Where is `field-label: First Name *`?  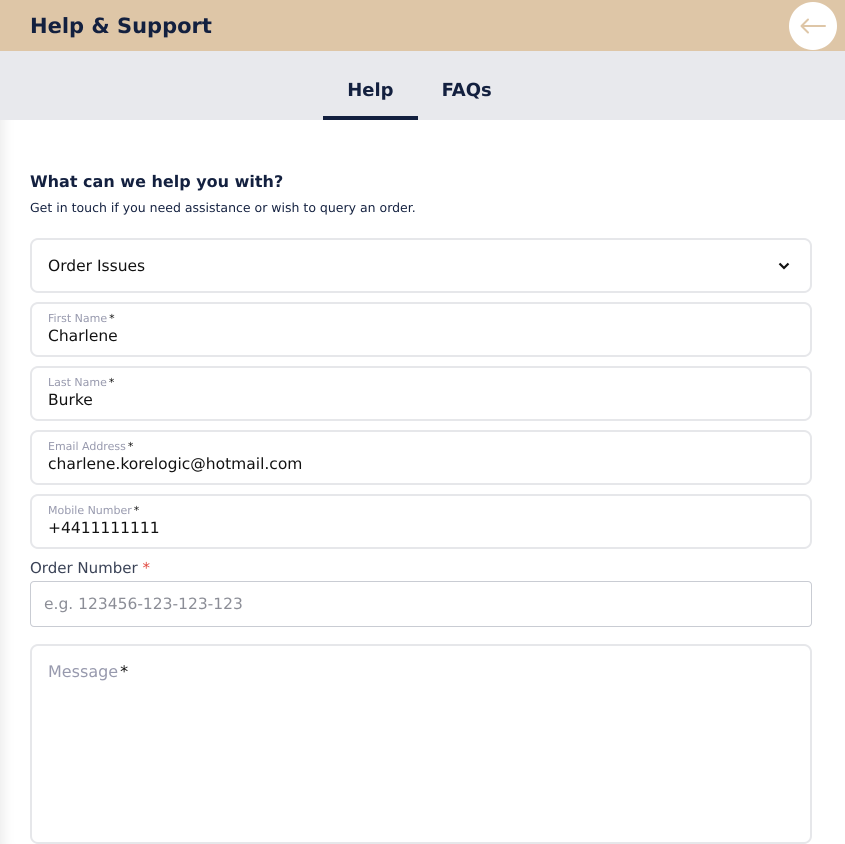
field-label: First Name * is located at coordinates (81, 318).